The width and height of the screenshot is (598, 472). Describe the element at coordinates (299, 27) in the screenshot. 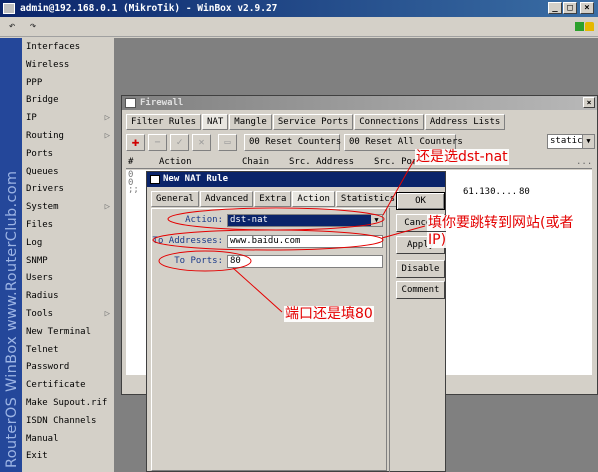

I see `main-toolbar: ↶ ↷` at that location.